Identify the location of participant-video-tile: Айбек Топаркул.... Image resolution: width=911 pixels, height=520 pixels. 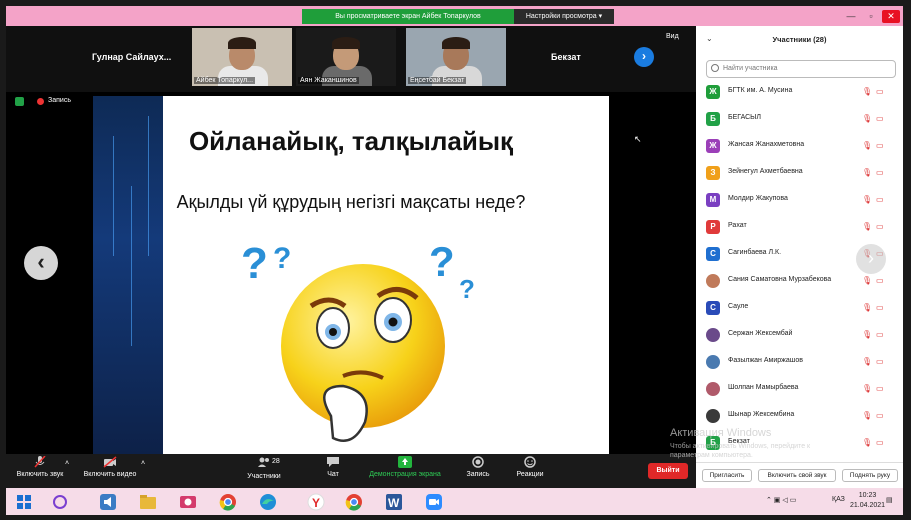
(242, 57).